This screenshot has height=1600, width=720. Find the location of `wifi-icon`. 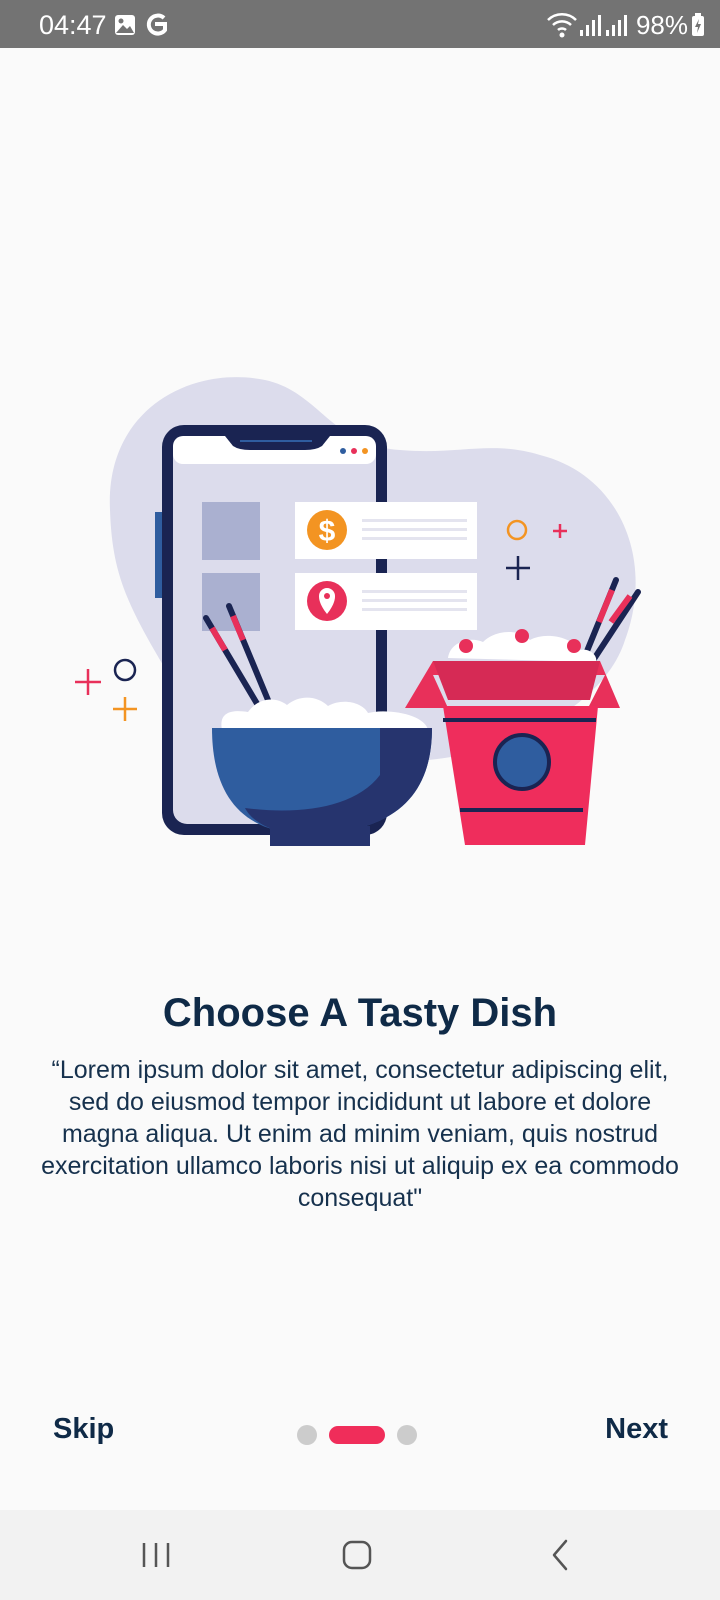

wifi-icon is located at coordinates (562, 25).